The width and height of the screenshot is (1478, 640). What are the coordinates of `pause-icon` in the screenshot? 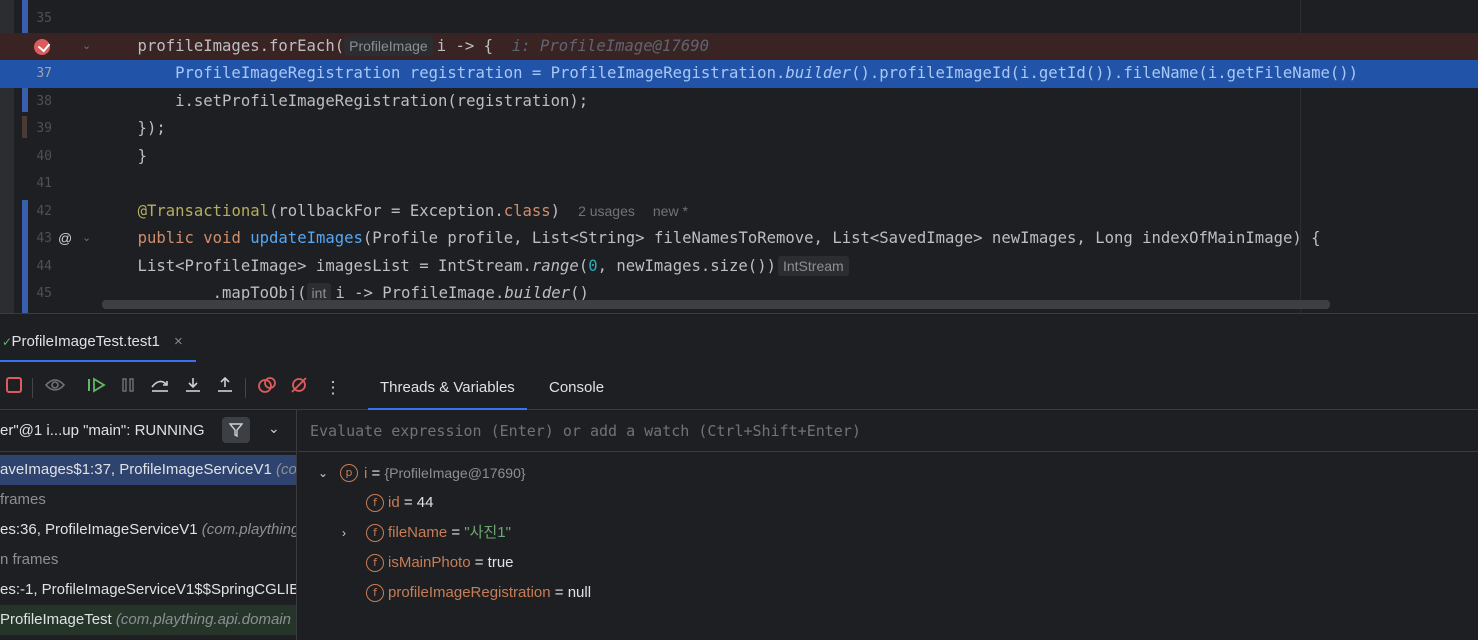 It's located at (128, 388).